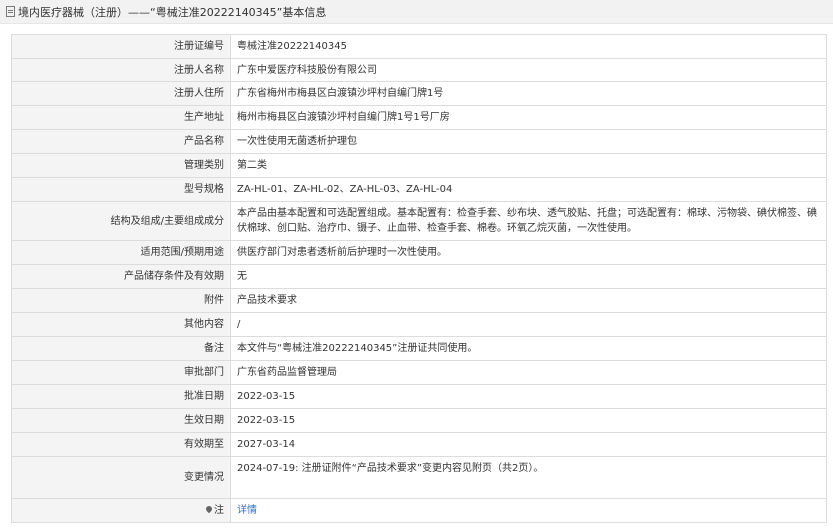 The height and width of the screenshot is (530, 833). I want to click on detail-link: 详情, so click(247, 510).